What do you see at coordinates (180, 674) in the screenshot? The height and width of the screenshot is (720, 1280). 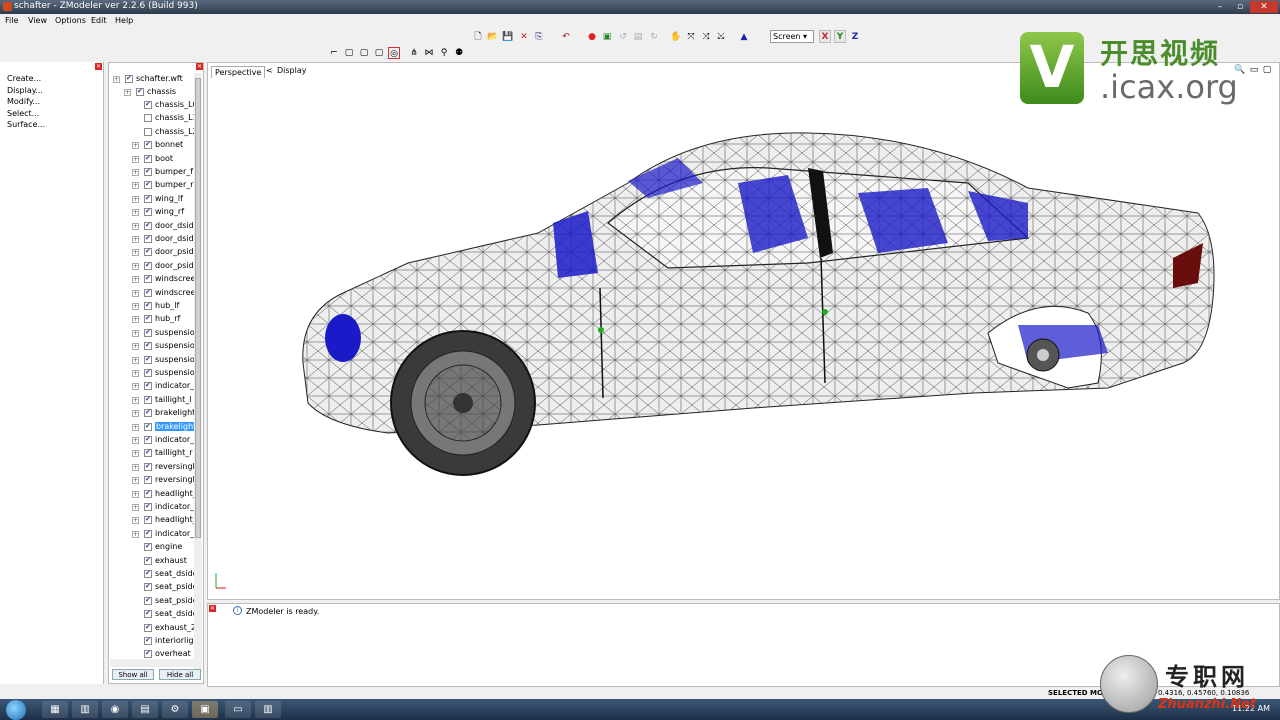 I see `hide-all-button: Hide all` at bounding box center [180, 674].